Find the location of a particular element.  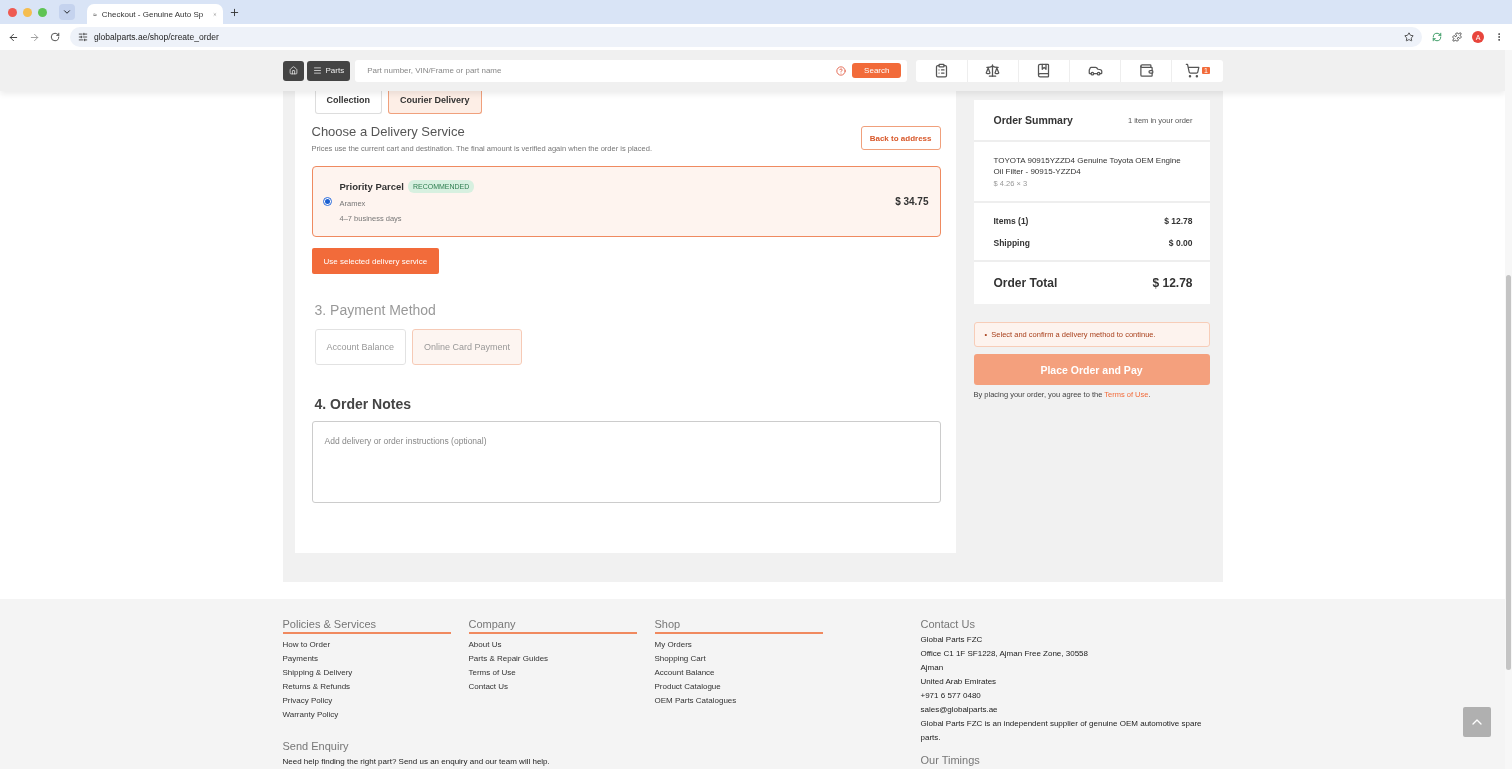

service-price: $ 34.75 is located at coordinates (912, 201).